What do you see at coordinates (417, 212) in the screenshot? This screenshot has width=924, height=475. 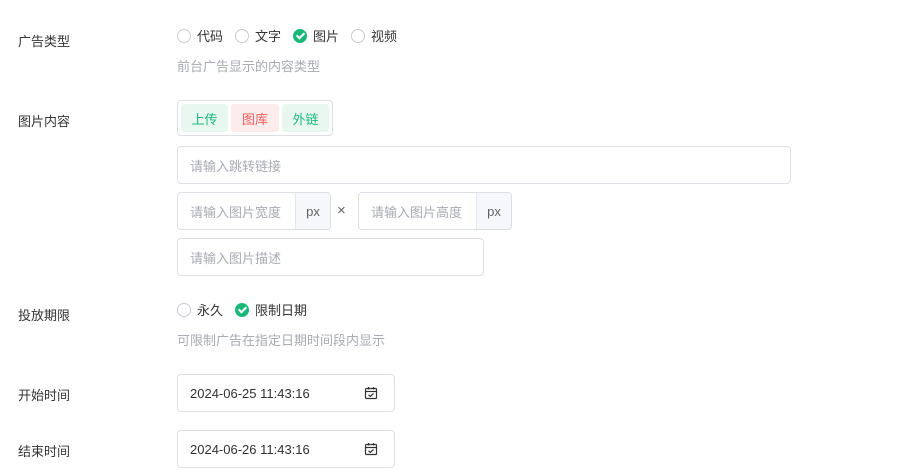 I see `height-input-placeholder: 请输入图片高度` at bounding box center [417, 212].